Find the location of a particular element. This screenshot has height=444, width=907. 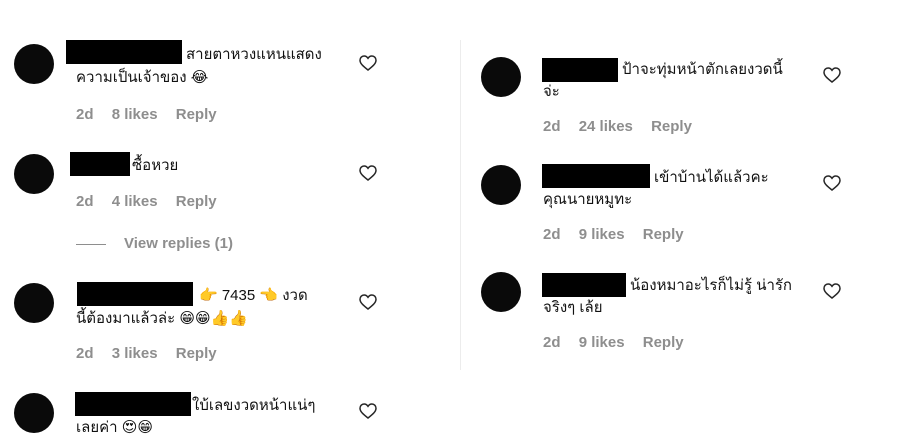

comment-text-line1: ป้าจะทุ่มหน้าตักเลยงวดนี้ is located at coordinates (702, 69).